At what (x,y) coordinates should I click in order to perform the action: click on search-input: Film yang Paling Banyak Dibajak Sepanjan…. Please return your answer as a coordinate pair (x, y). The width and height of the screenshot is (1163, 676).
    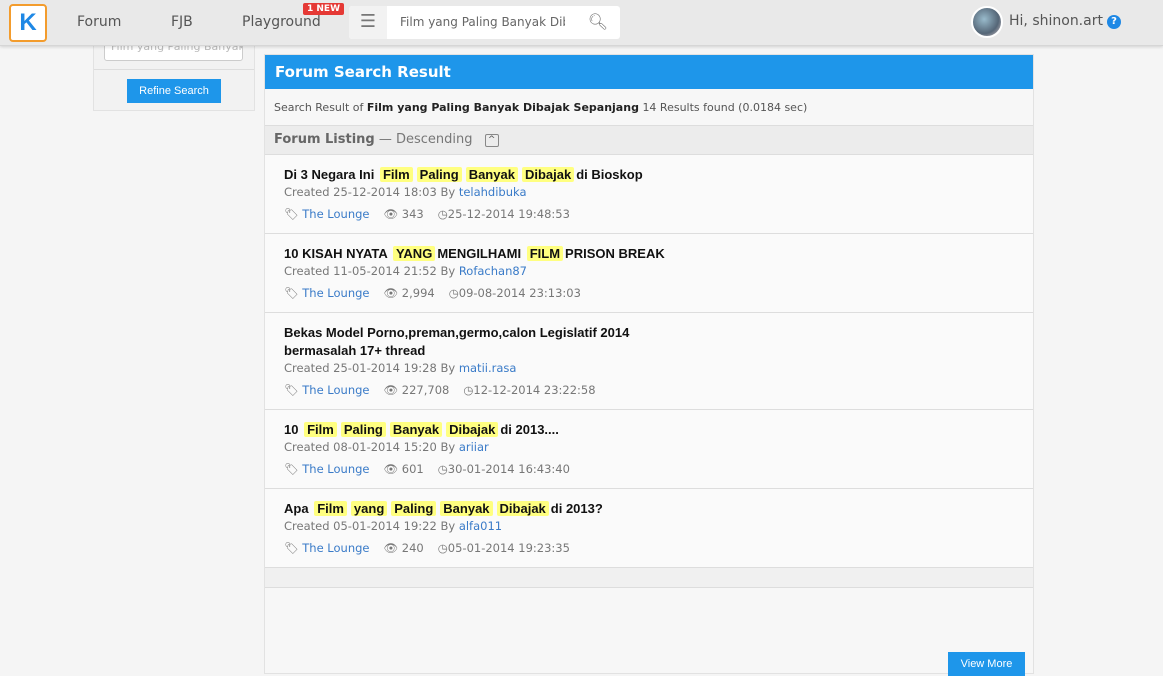
    Looking at the image, I should click on (482, 22).